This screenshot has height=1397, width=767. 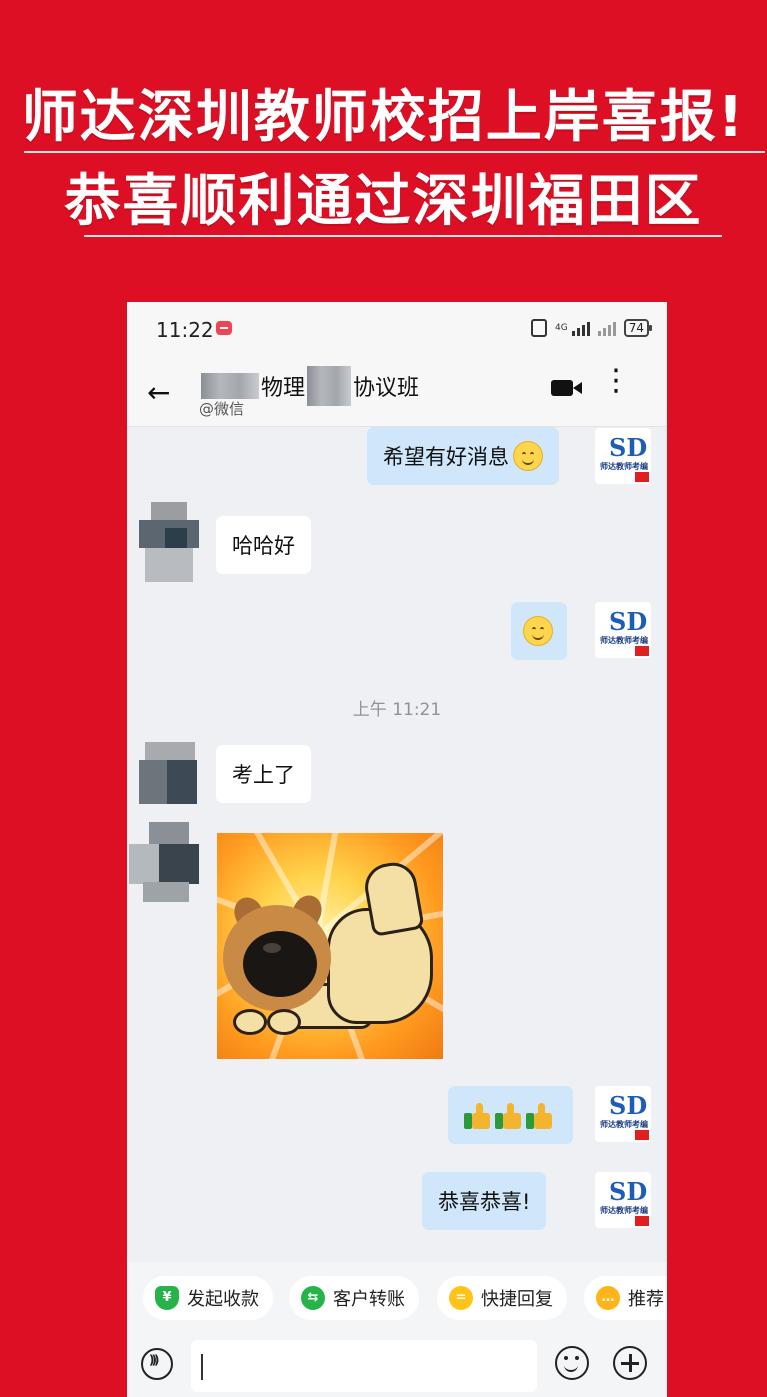 What do you see at coordinates (561, 328) in the screenshot?
I see `network-type: 4G` at bounding box center [561, 328].